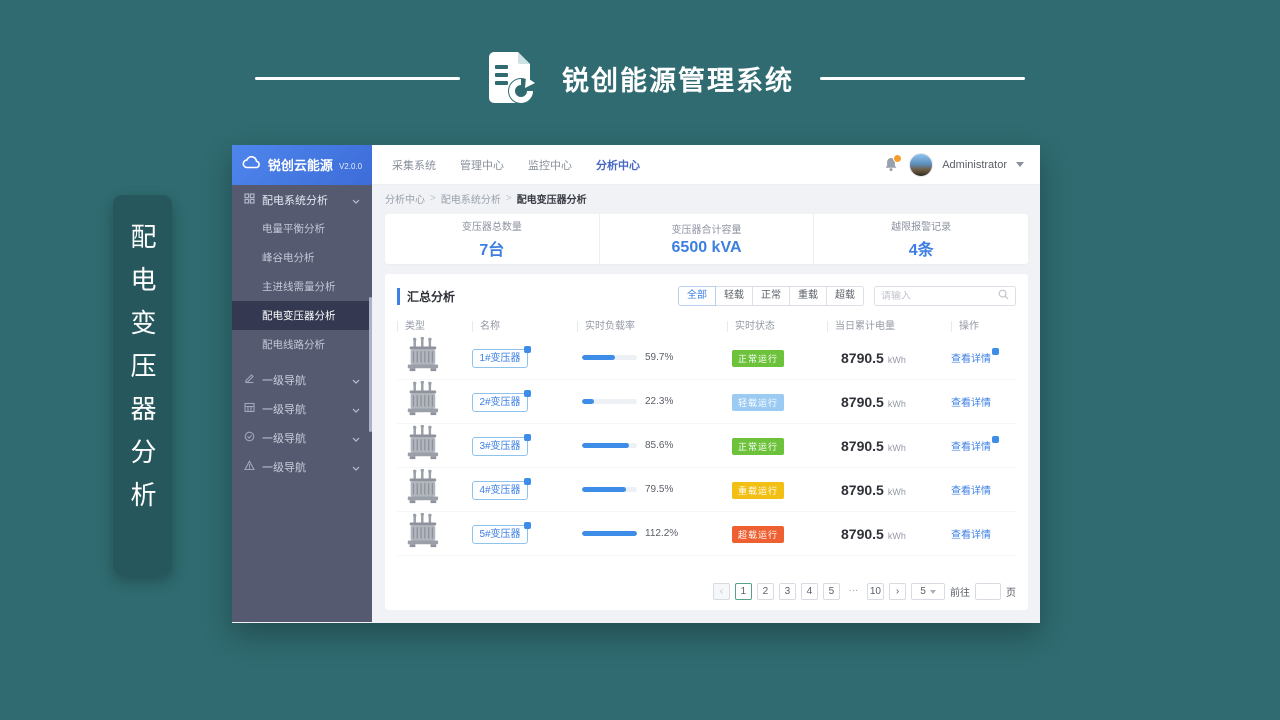  I want to click on page-unit-label: 页, so click(1011, 593).